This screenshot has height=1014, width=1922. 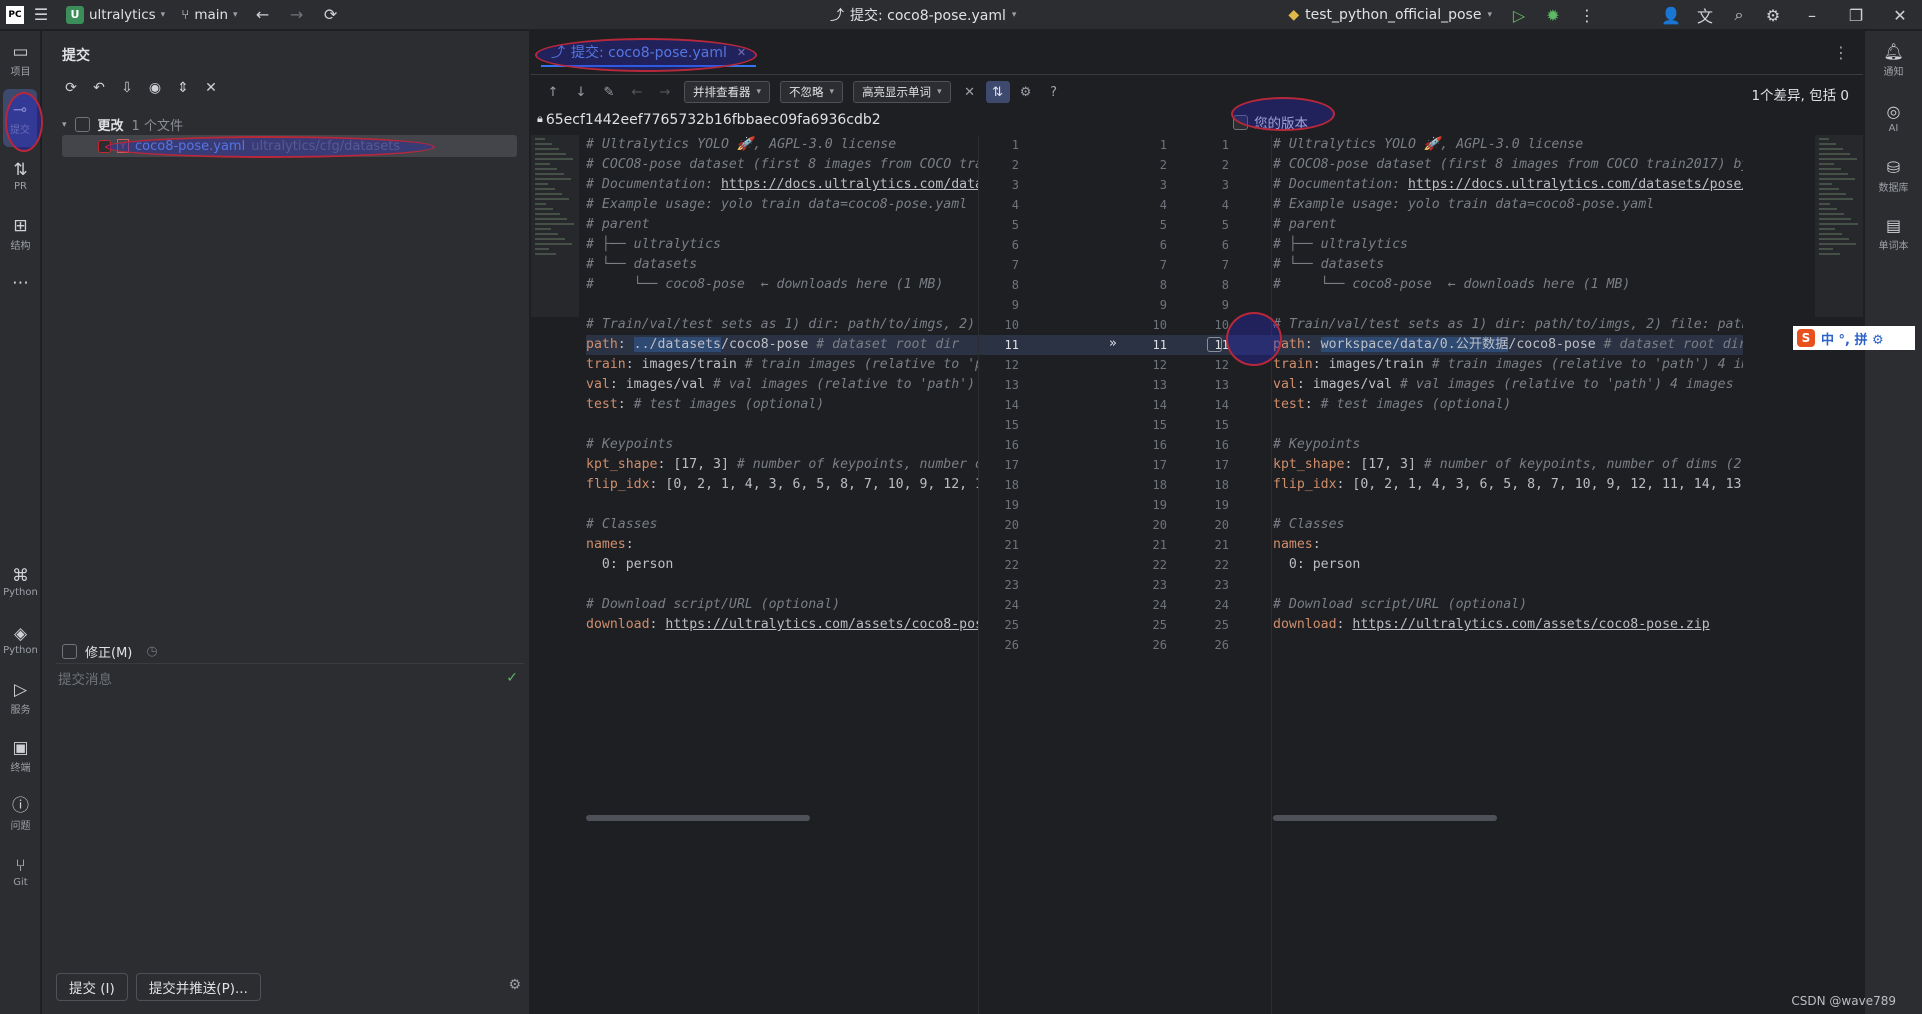 What do you see at coordinates (41, 15) in the screenshot?
I see `main-menu-icon: ☰` at bounding box center [41, 15].